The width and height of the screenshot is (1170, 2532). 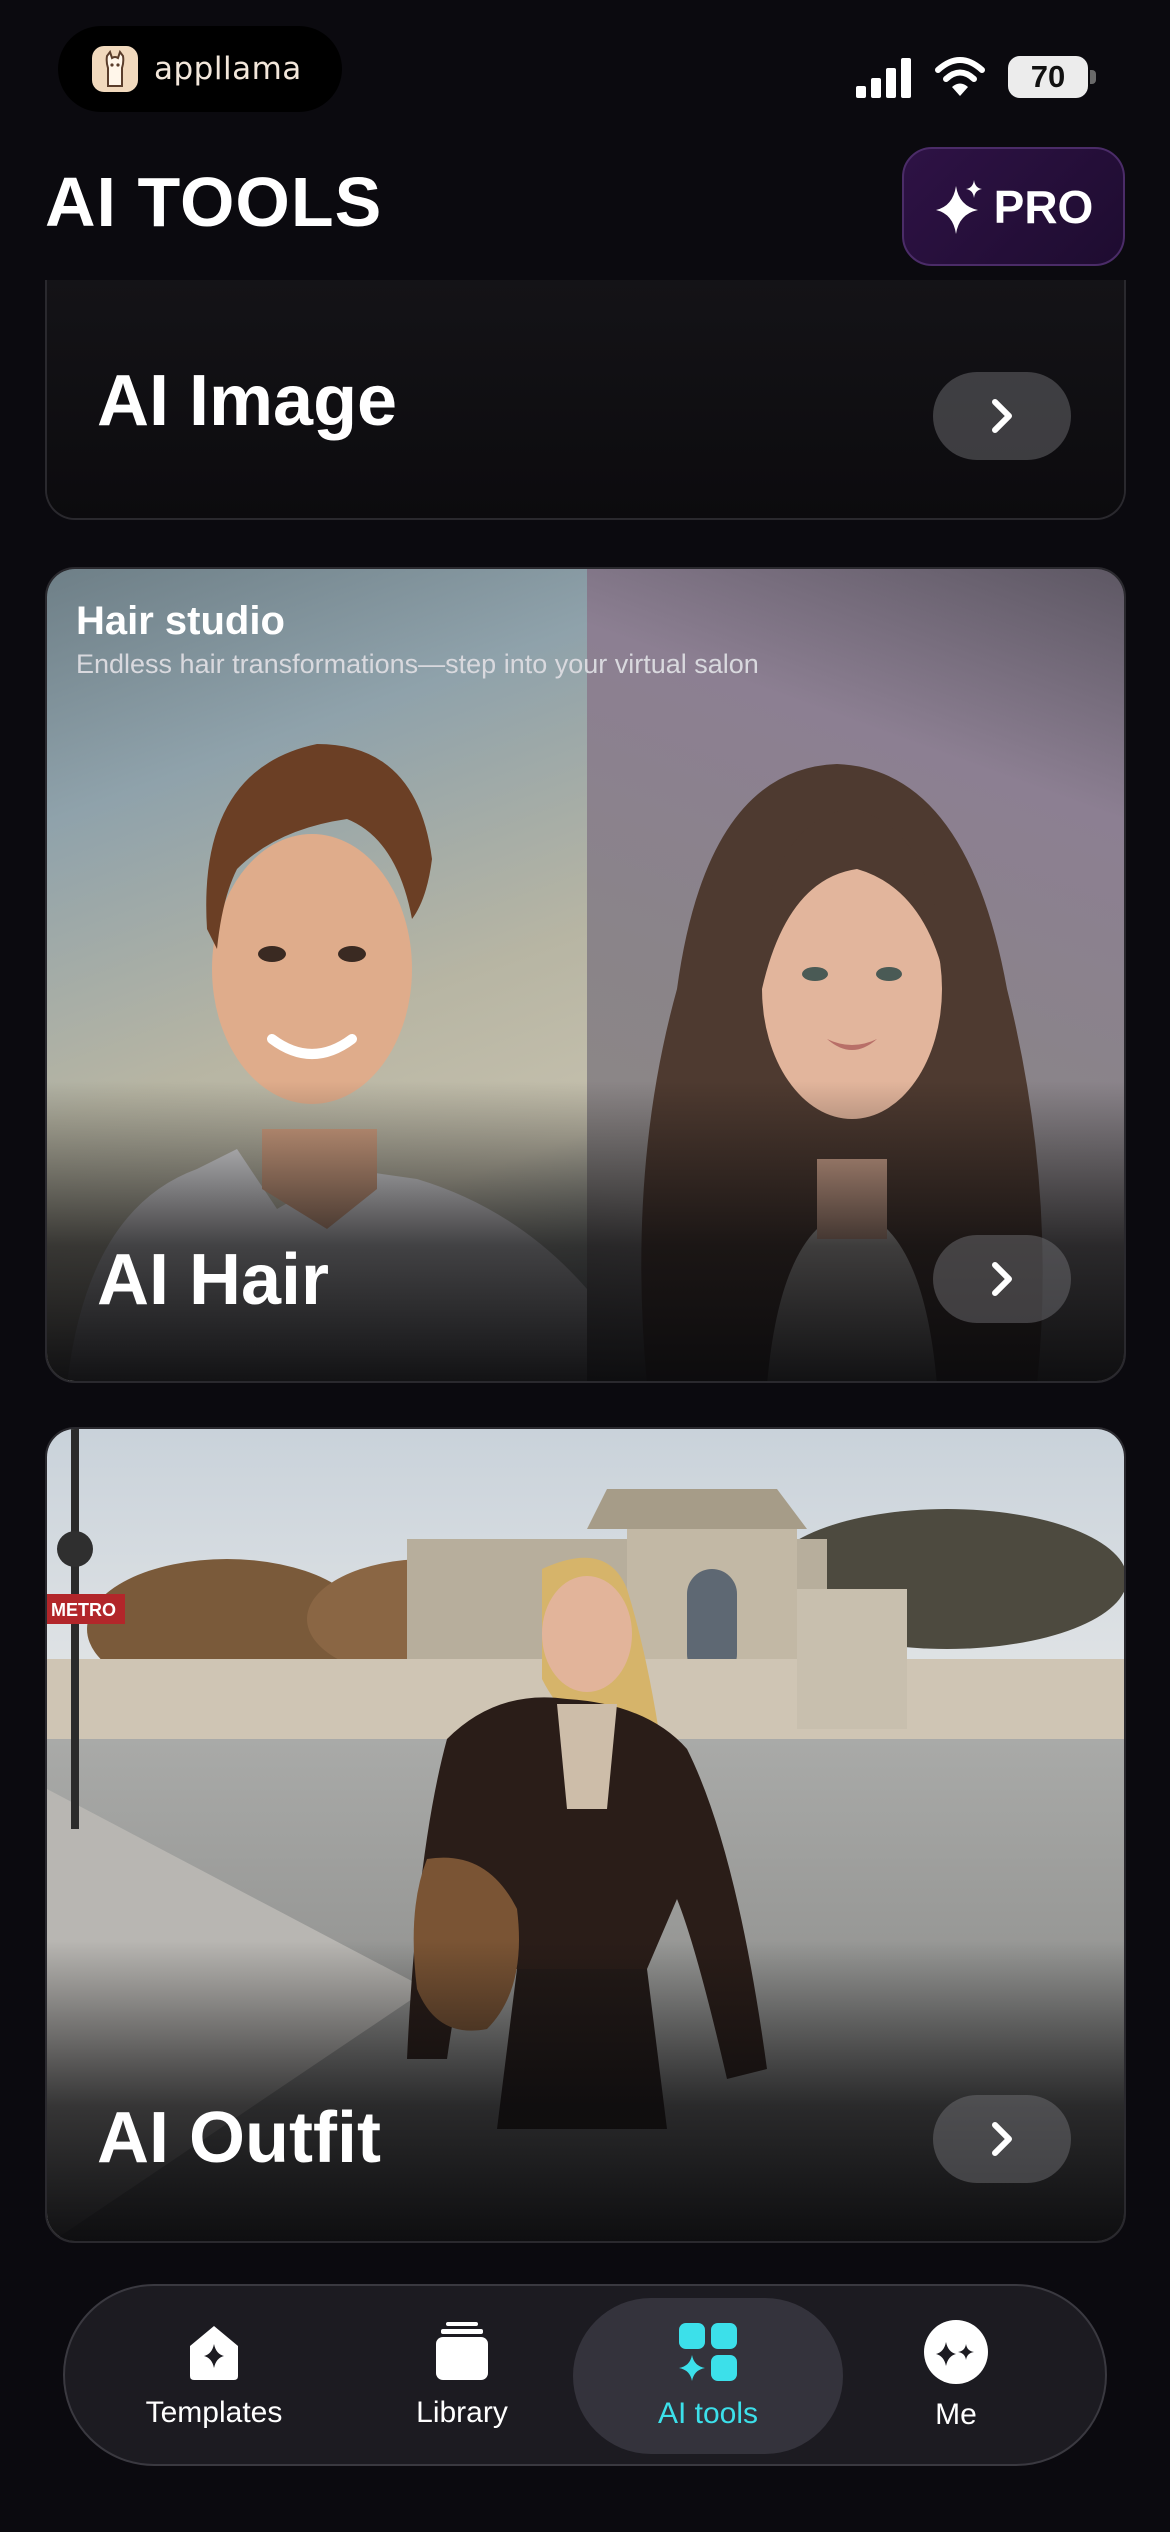 I want to click on nav-item-templates: Templates, so click(x=214, y=2376).